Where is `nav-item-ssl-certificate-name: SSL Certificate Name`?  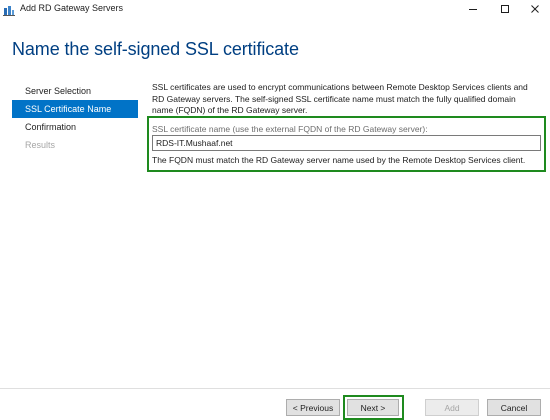
nav-item-ssl-certificate-name: SSL Certificate Name is located at coordinates (75, 109).